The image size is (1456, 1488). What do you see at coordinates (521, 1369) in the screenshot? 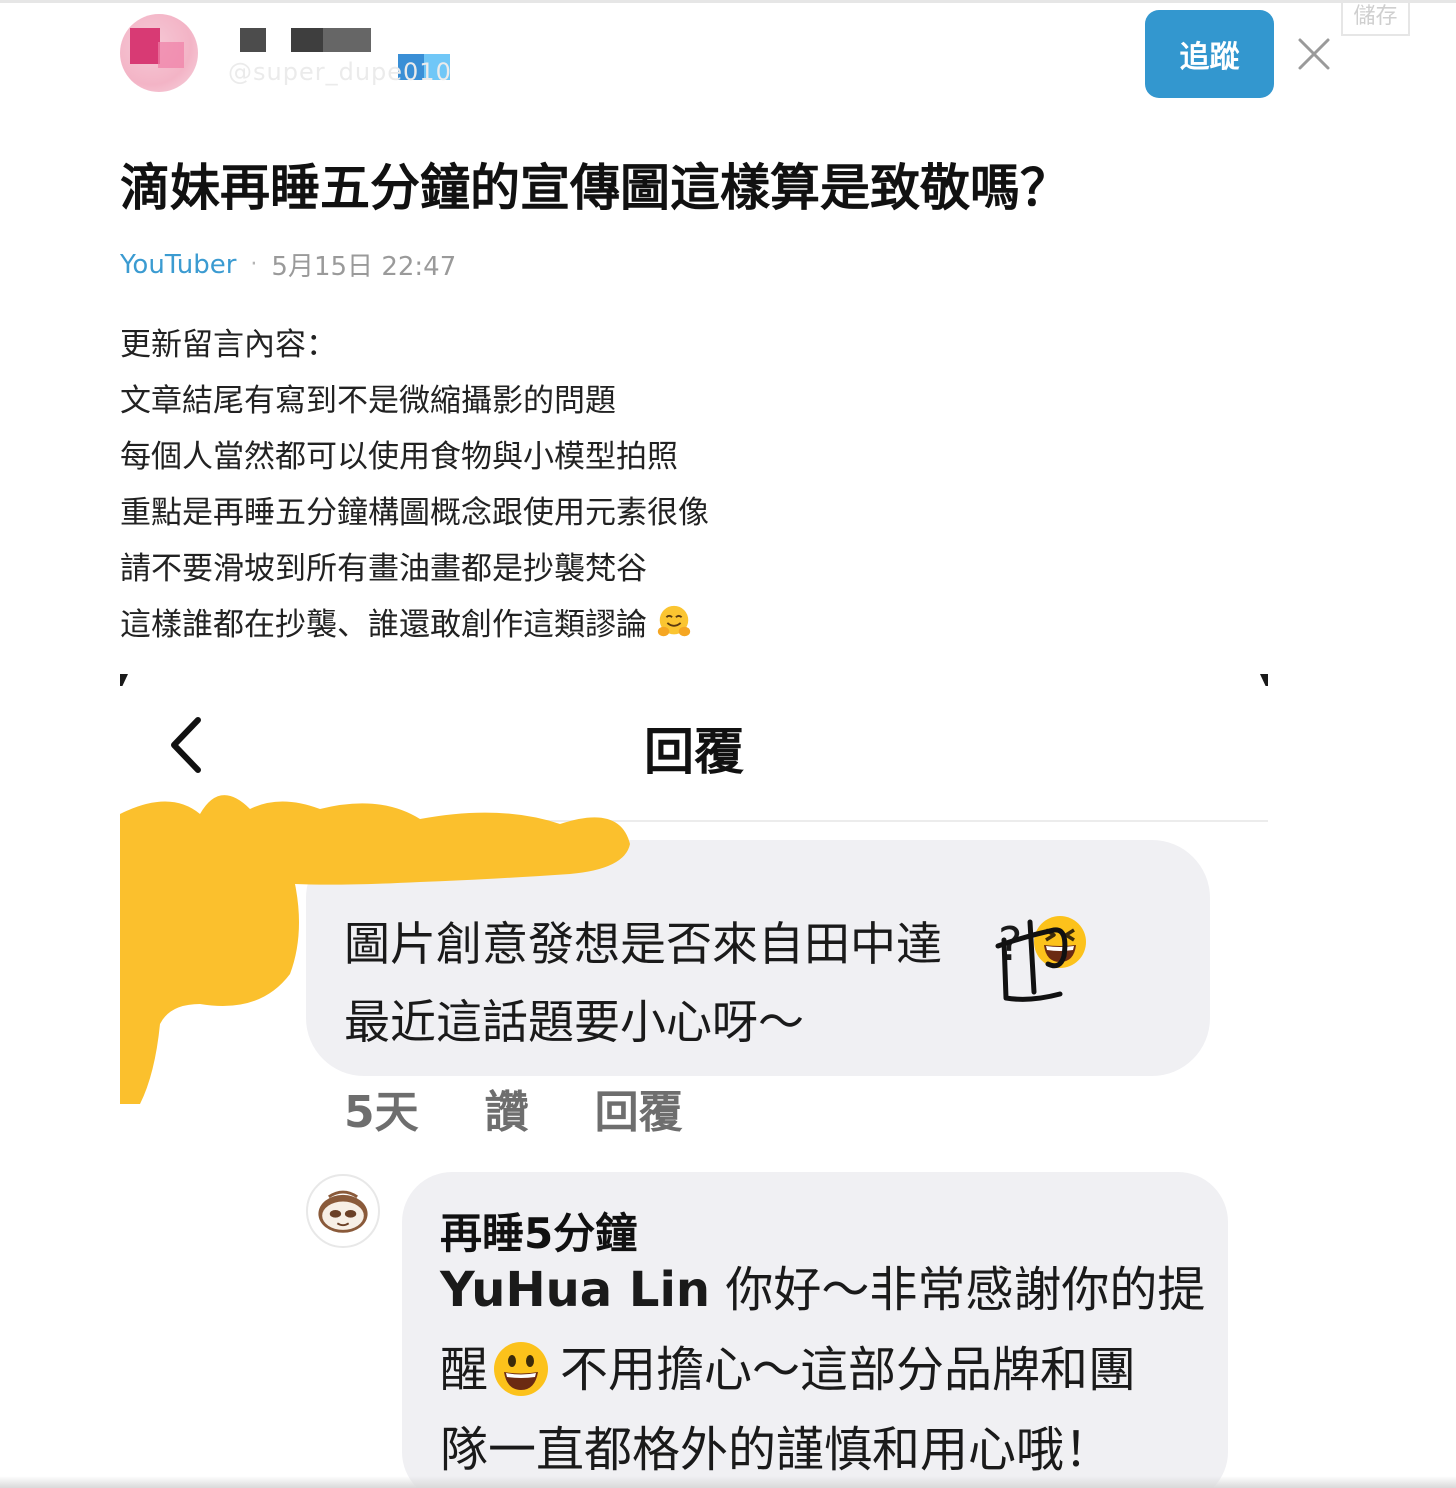
I see `smiling-face-emoji-icon` at bounding box center [521, 1369].